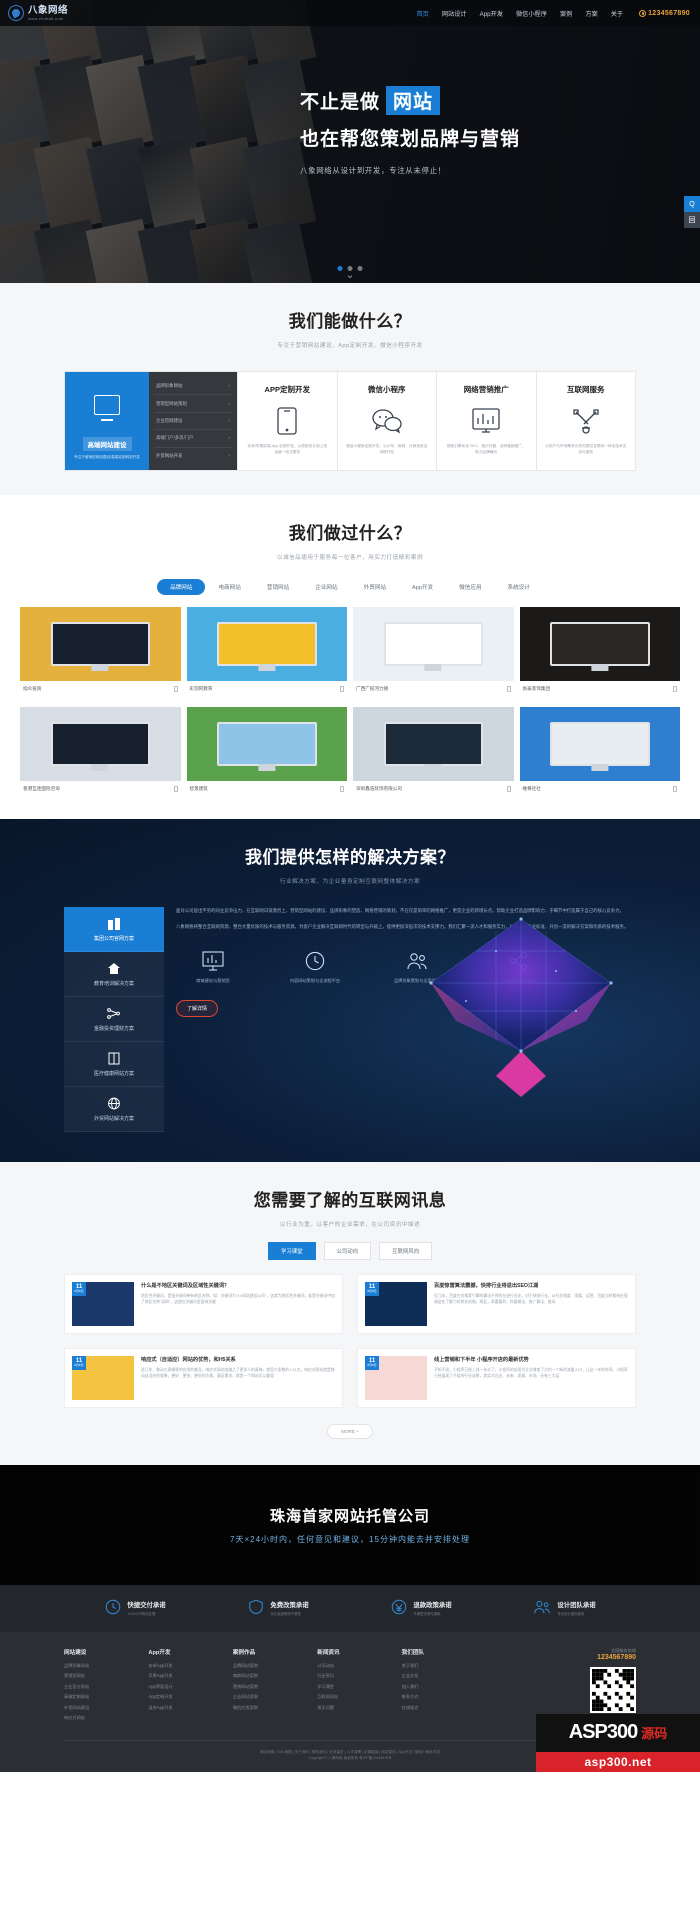 The height and width of the screenshot is (1918, 700). I want to click on case-cell: 深圳鑫浩装饰有限公司, so click(433, 753).